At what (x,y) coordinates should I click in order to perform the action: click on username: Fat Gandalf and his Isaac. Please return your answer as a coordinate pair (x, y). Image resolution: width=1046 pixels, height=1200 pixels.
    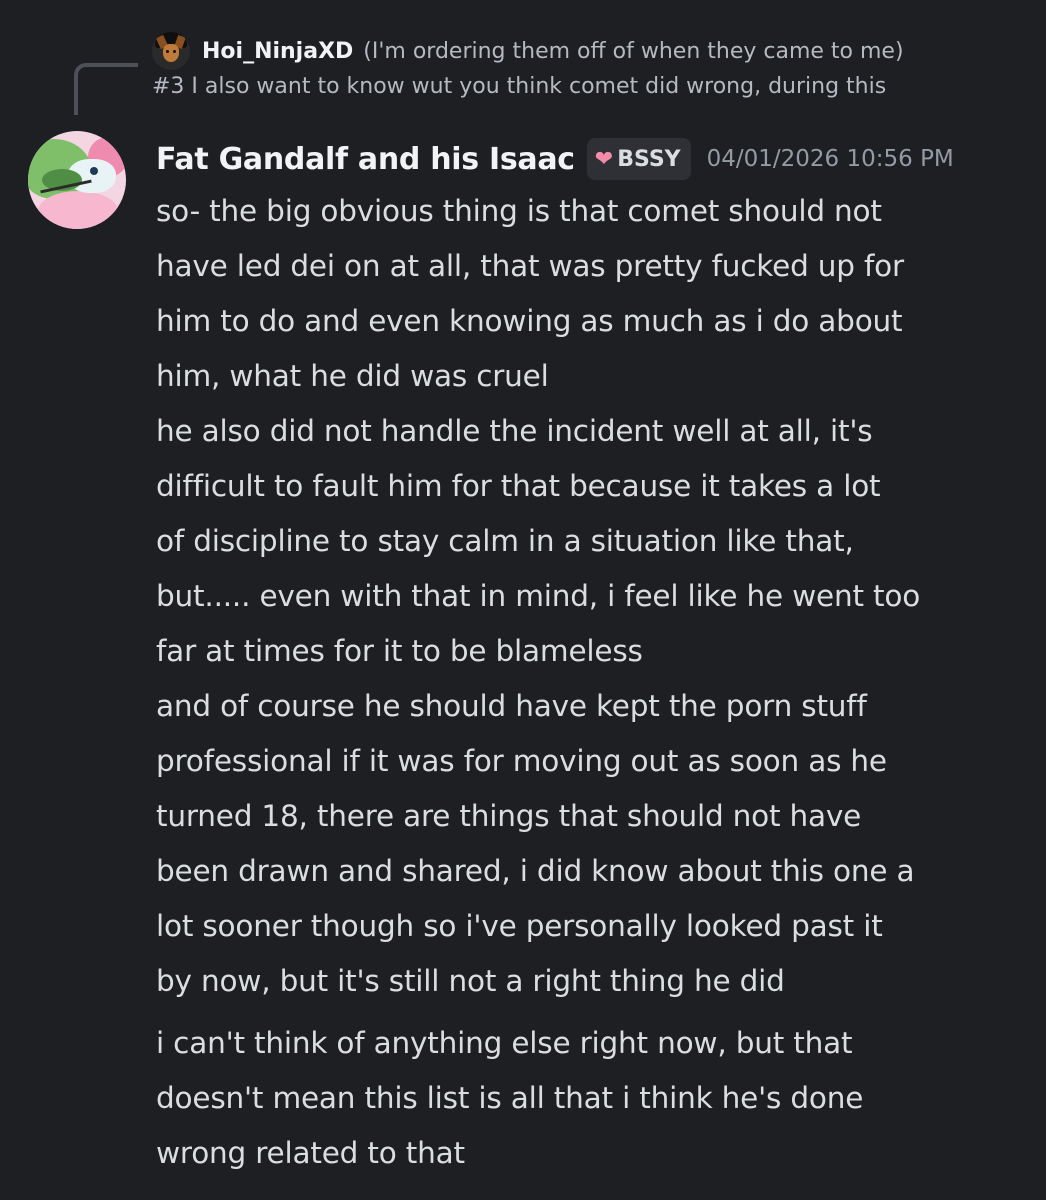
    Looking at the image, I should click on (365, 159).